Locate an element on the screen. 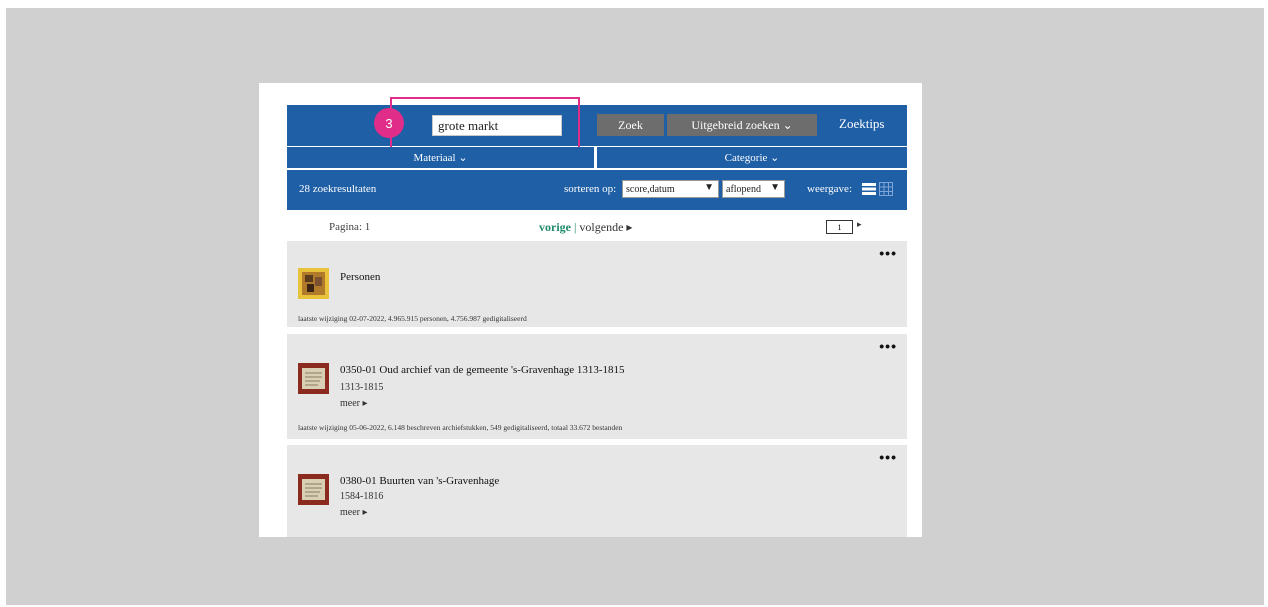  results-count: 28 zoekresultaten is located at coordinates (338, 189).